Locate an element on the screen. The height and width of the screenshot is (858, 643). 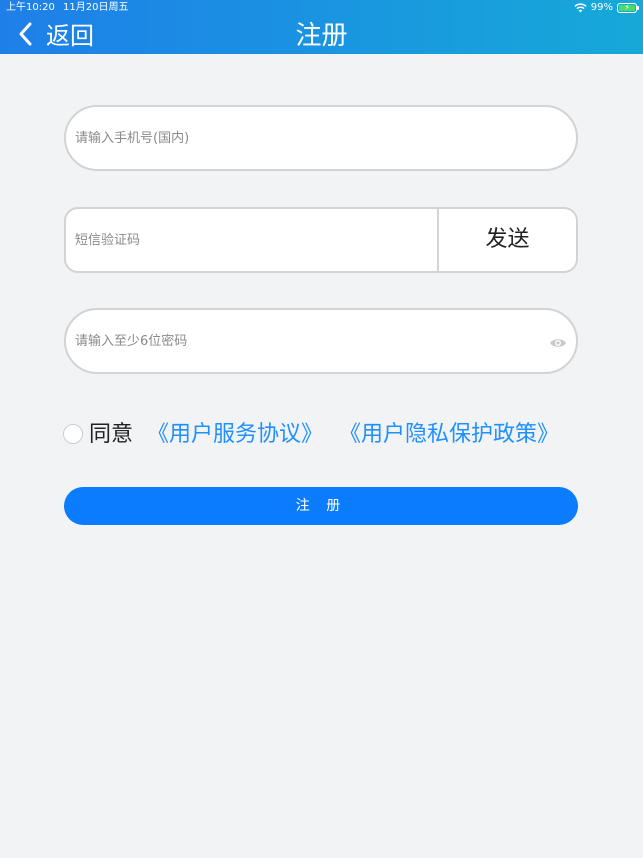
battery-bolt-icon: ⚡ is located at coordinates (627, 7).